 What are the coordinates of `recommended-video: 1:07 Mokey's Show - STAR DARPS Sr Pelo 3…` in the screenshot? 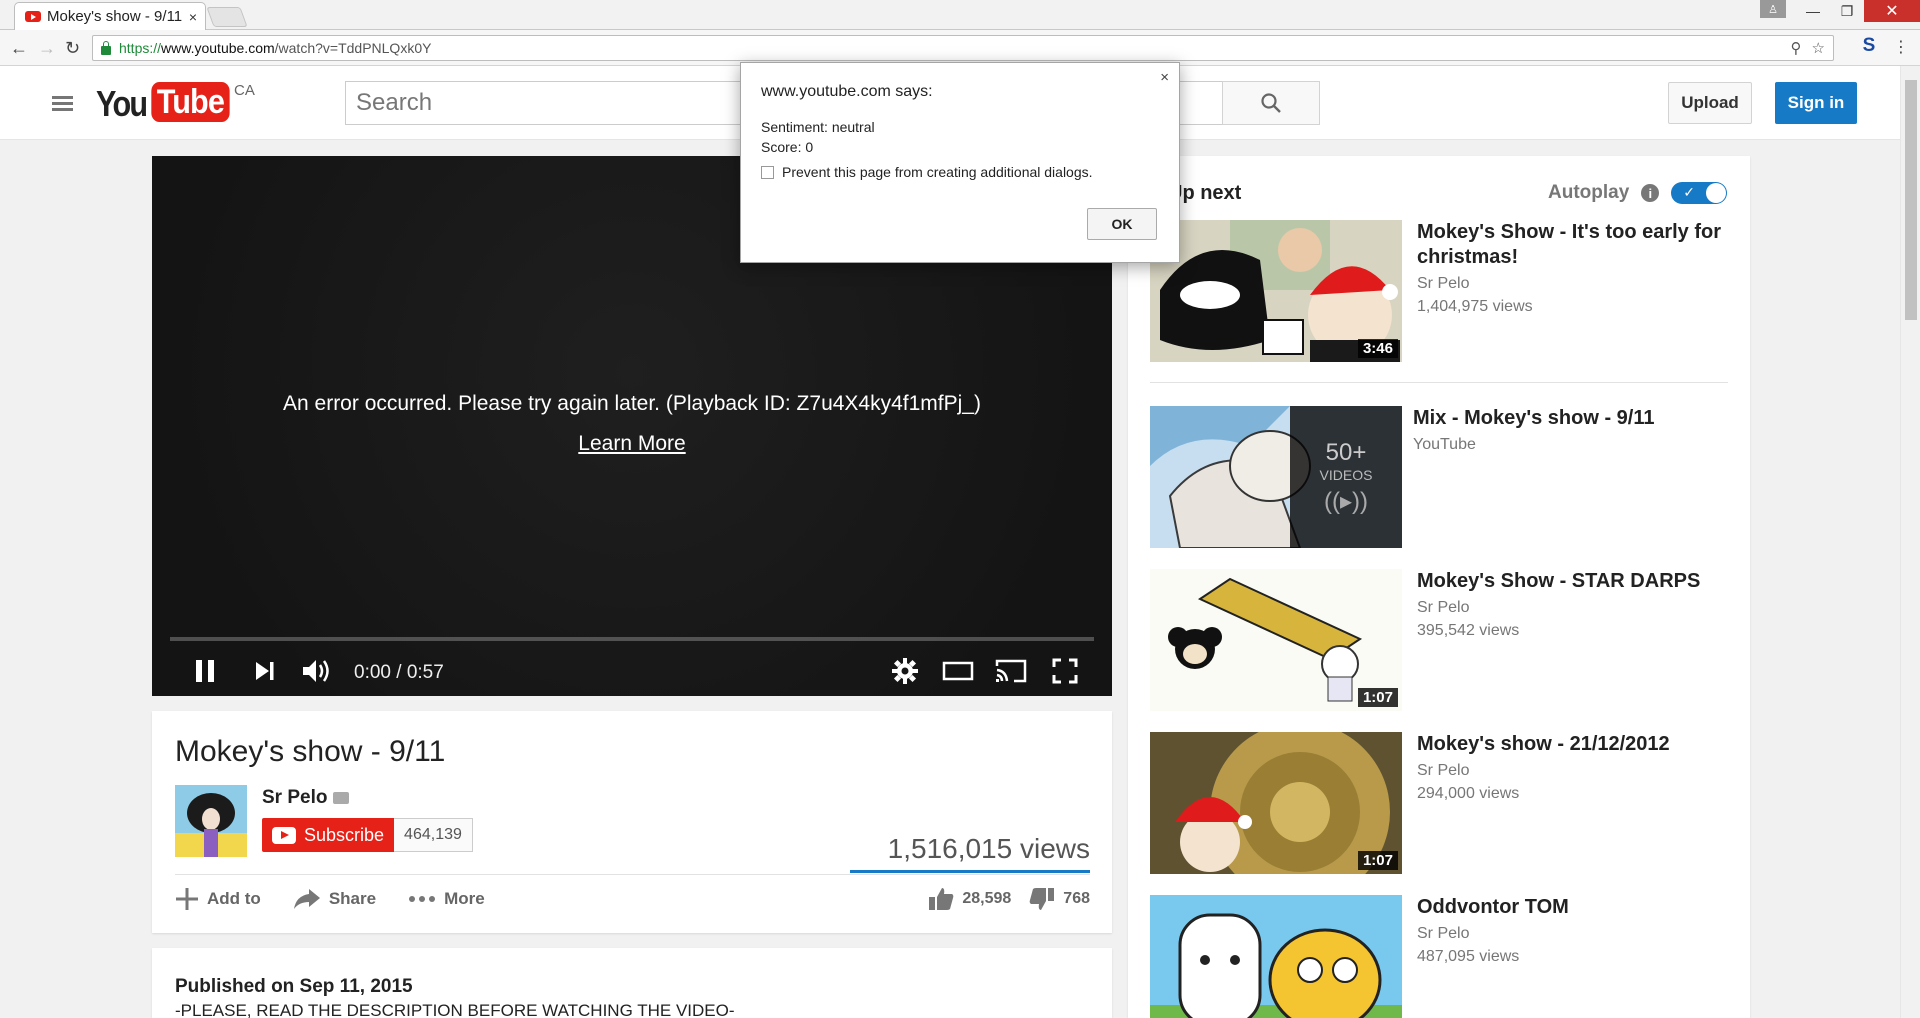 It's located at (1450, 640).